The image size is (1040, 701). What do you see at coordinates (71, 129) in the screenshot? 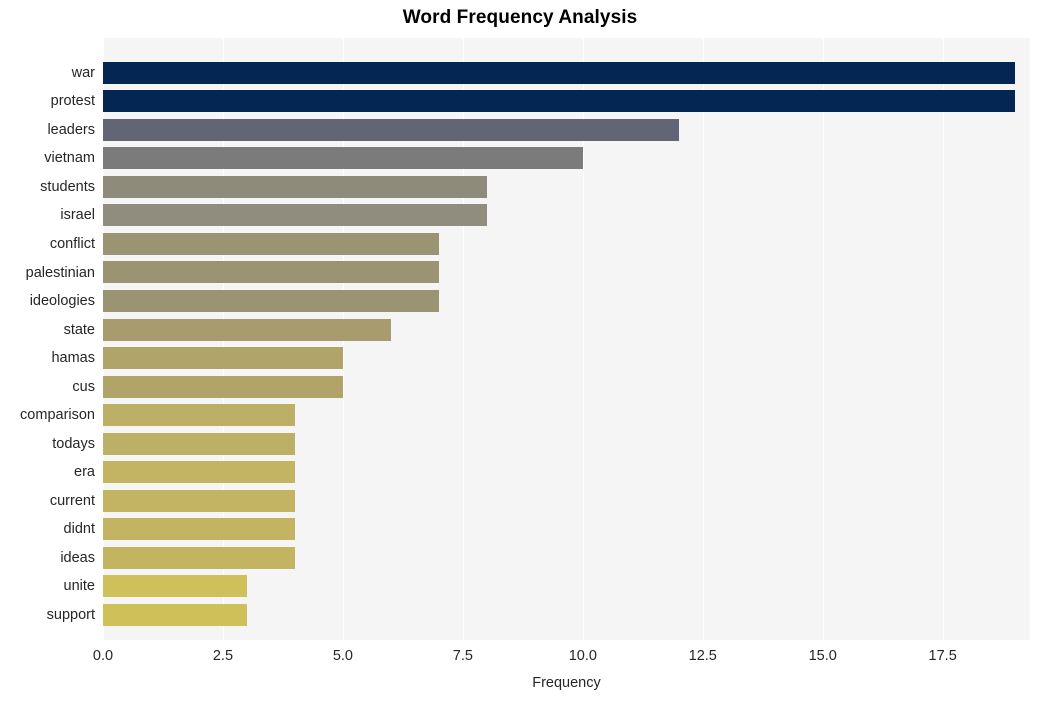
I see `y-tick-label-leaders: leaders` at bounding box center [71, 129].